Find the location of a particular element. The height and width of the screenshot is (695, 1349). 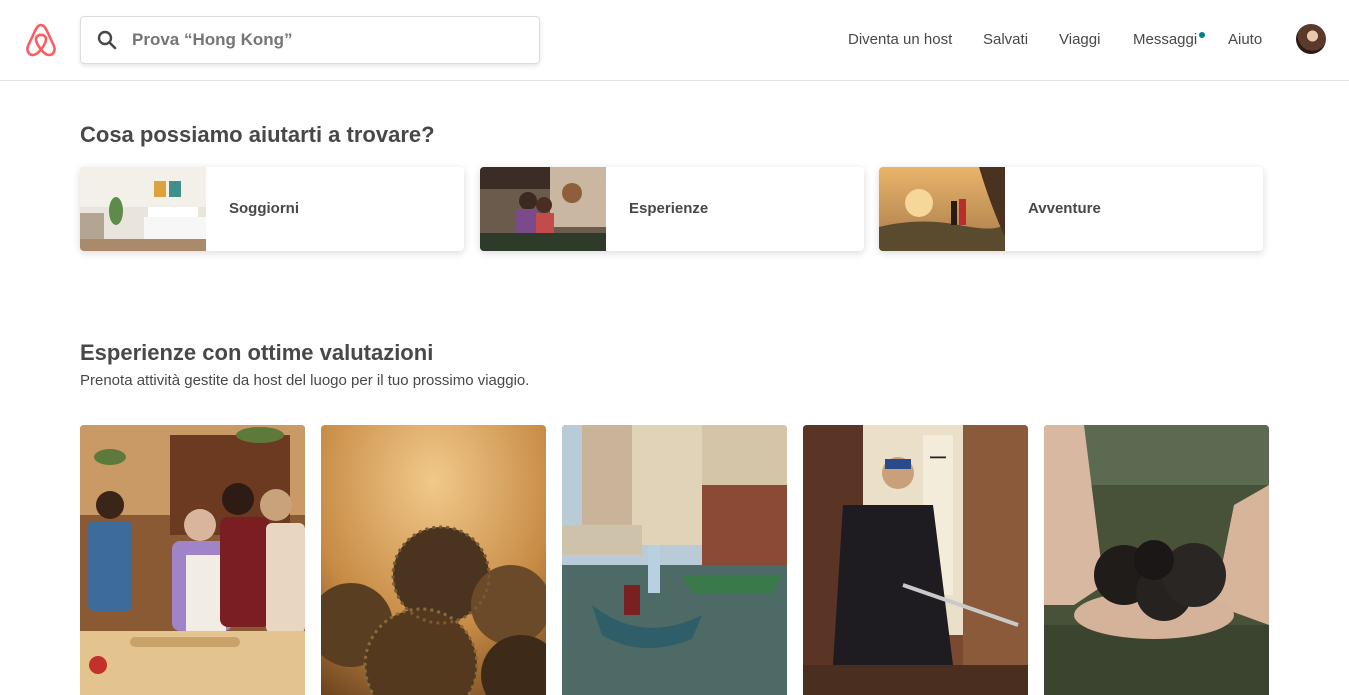

experience-card-truffles is located at coordinates (433, 560).